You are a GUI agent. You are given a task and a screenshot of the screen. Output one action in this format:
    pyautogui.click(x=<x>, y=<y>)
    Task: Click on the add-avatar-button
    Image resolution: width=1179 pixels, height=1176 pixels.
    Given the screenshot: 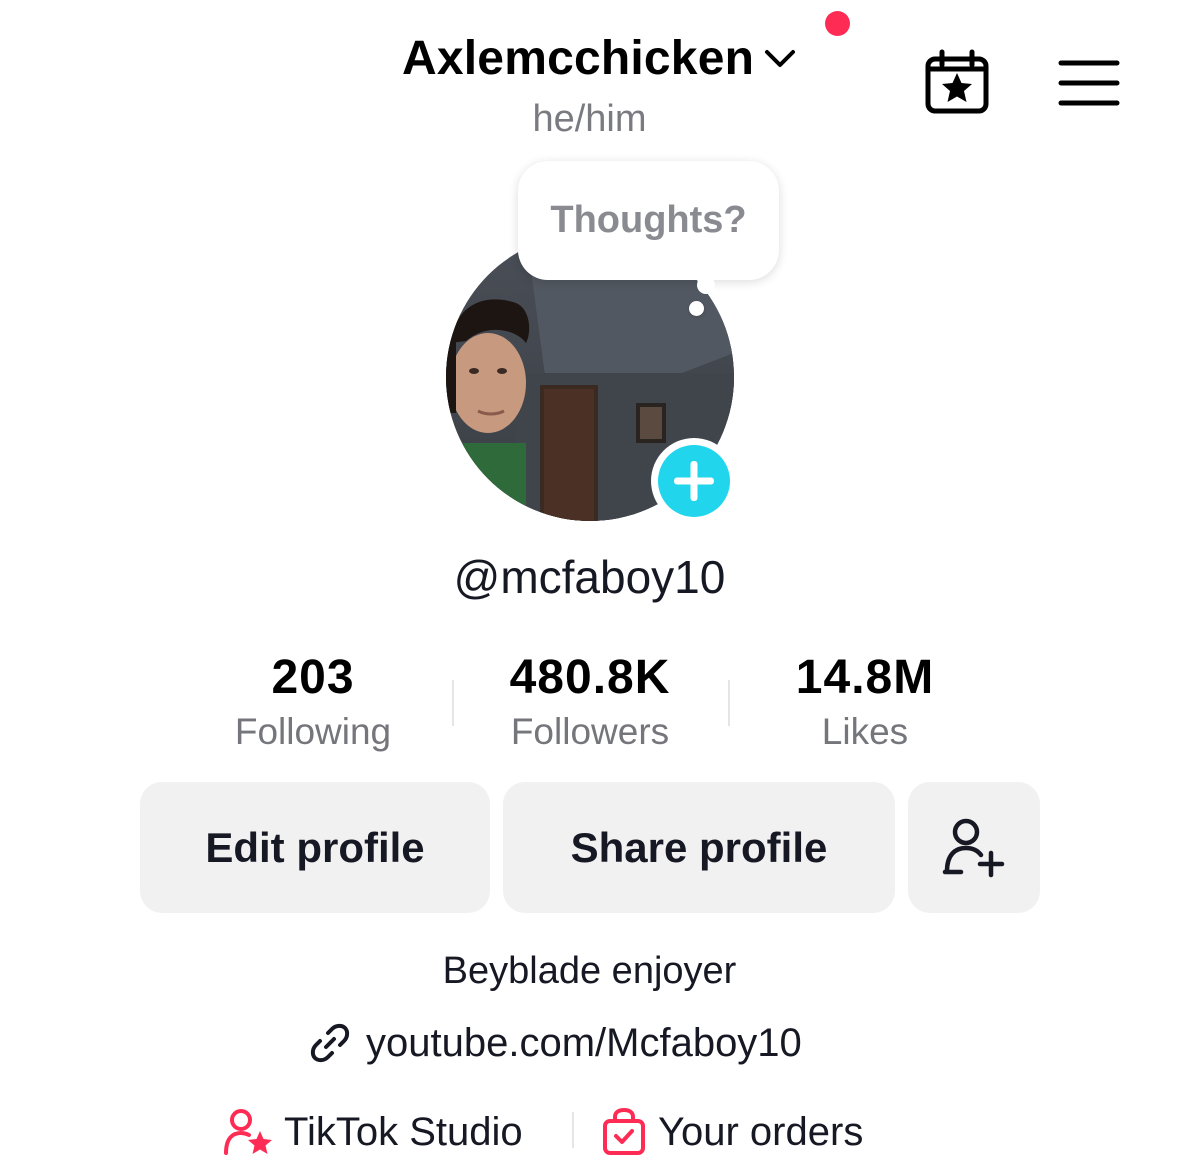 What is the action you would take?
    pyautogui.click(x=694, y=481)
    